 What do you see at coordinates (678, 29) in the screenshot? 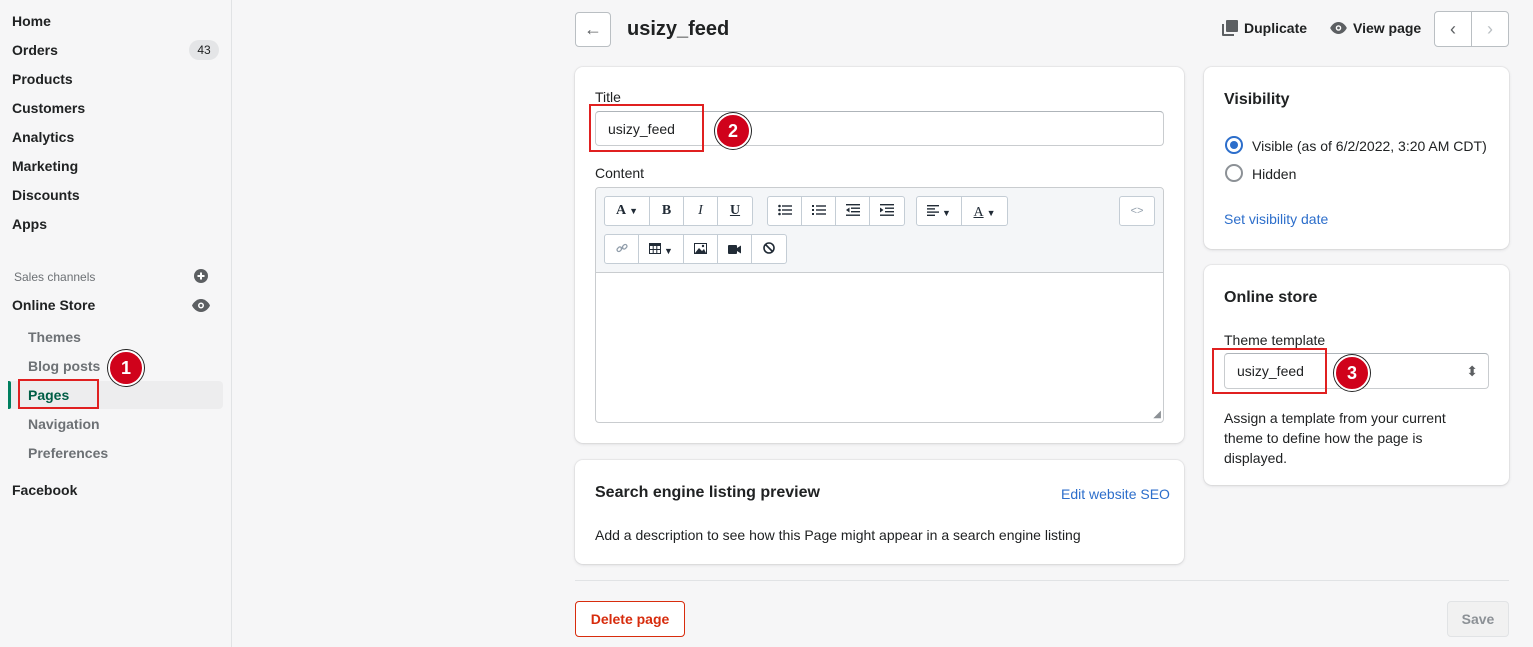
I see `page-title: usizy_feed` at bounding box center [678, 29].